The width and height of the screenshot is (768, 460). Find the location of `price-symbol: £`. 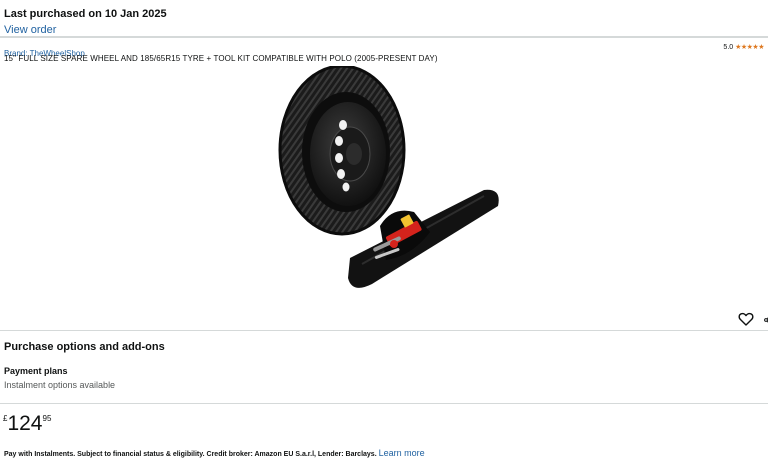

price-symbol: £ is located at coordinates (5, 418).